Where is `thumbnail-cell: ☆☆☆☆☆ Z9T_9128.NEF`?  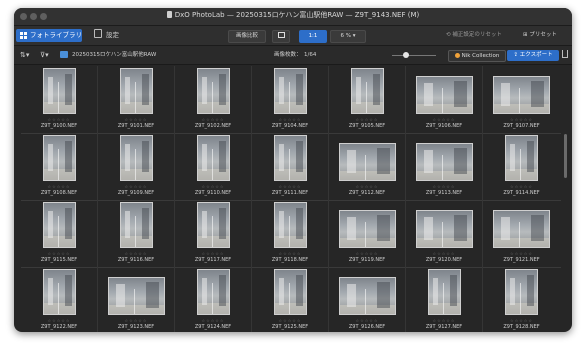 thumbnail-cell: ☆☆☆☆☆ Z9T_9128.NEF is located at coordinates (521, 299).